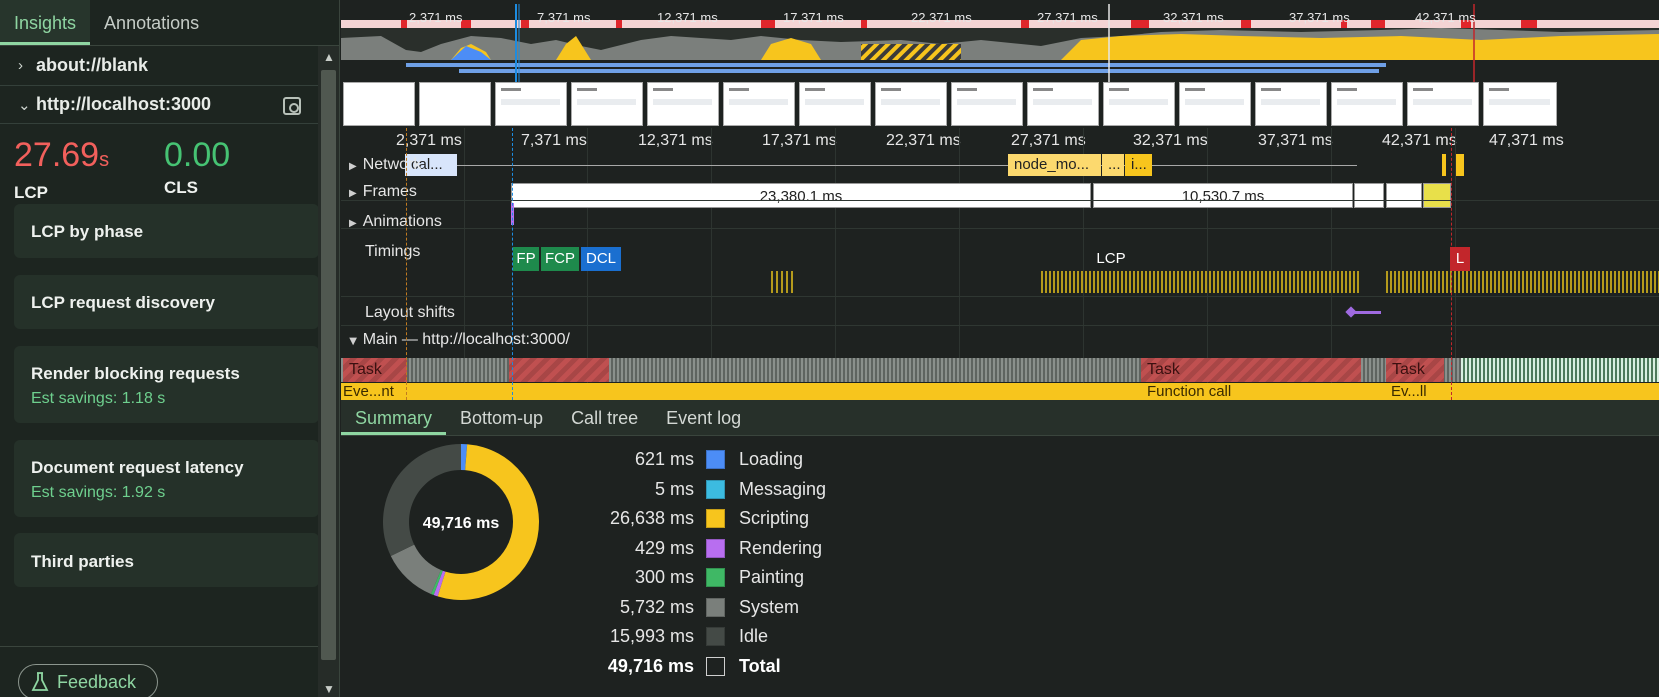 The image size is (1659, 697). What do you see at coordinates (1189, 391) in the screenshot?
I see `function-call: Function call` at bounding box center [1189, 391].